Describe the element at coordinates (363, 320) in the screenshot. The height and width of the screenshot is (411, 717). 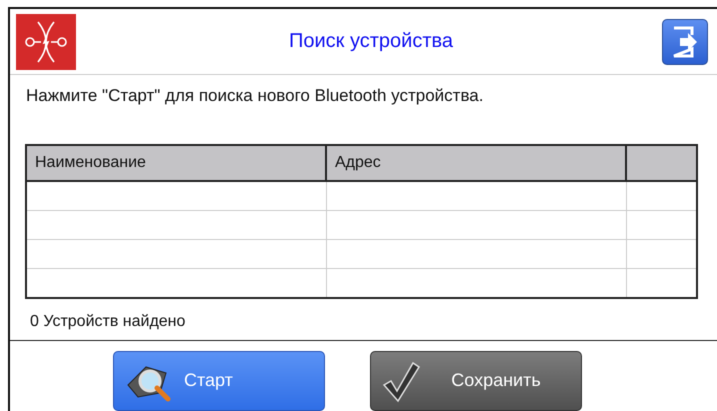
I see `status-text: 0 Устройств найдено` at that location.